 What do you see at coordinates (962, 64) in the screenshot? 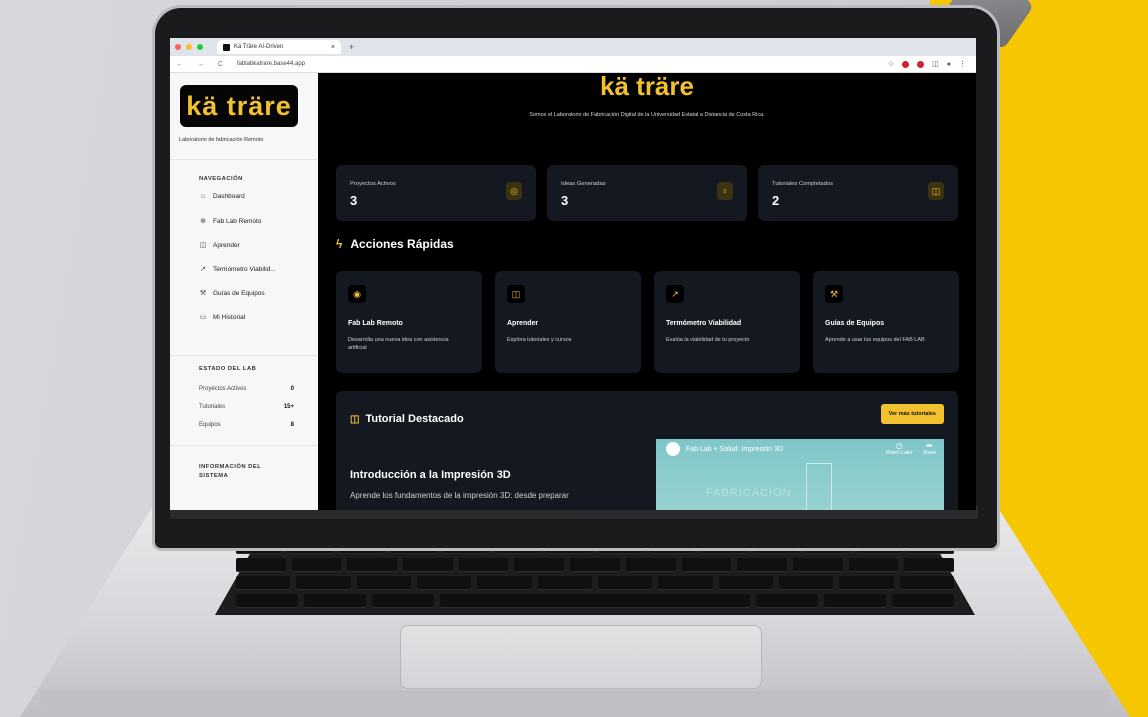
I see `menu-icon: ⋮` at bounding box center [962, 64].